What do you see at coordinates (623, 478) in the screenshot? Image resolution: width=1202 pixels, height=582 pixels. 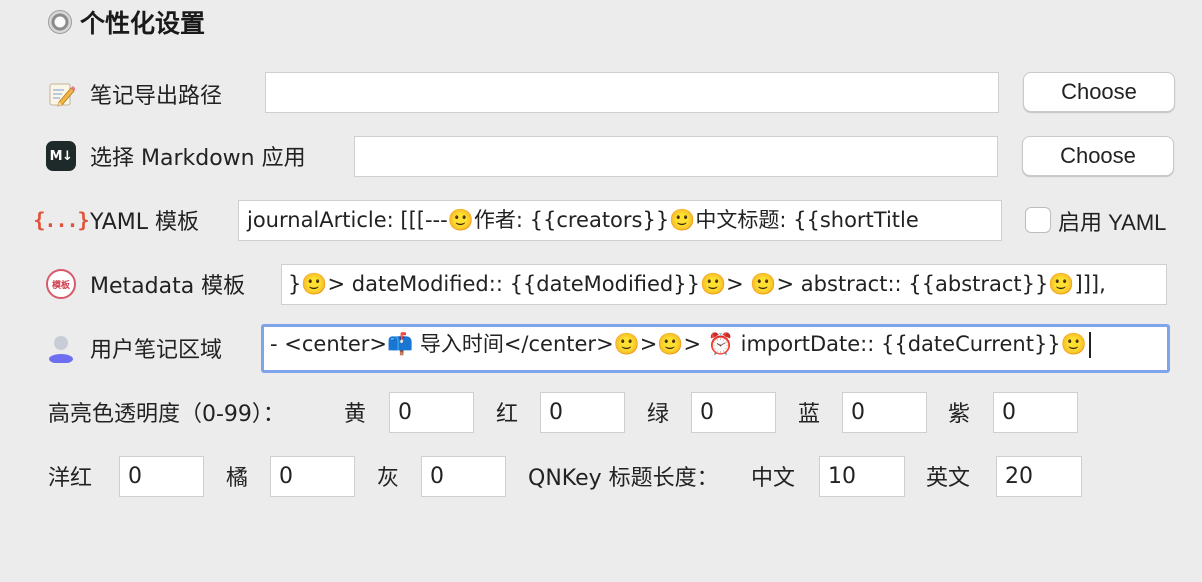 I see `qnkey-title-length-label: QNKey 标题长度：` at bounding box center [623, 478].